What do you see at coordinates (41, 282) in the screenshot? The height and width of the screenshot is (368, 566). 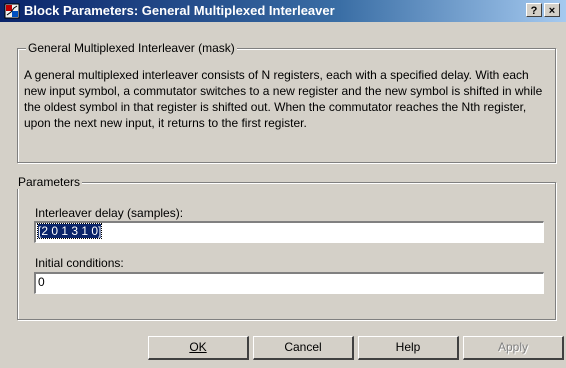 I see `initial-conditions-value: 0` at bounding box center [41, 282].